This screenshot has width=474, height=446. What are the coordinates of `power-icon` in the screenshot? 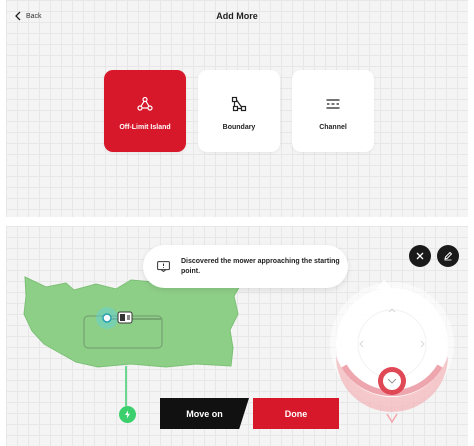 It's located at (127, 414).